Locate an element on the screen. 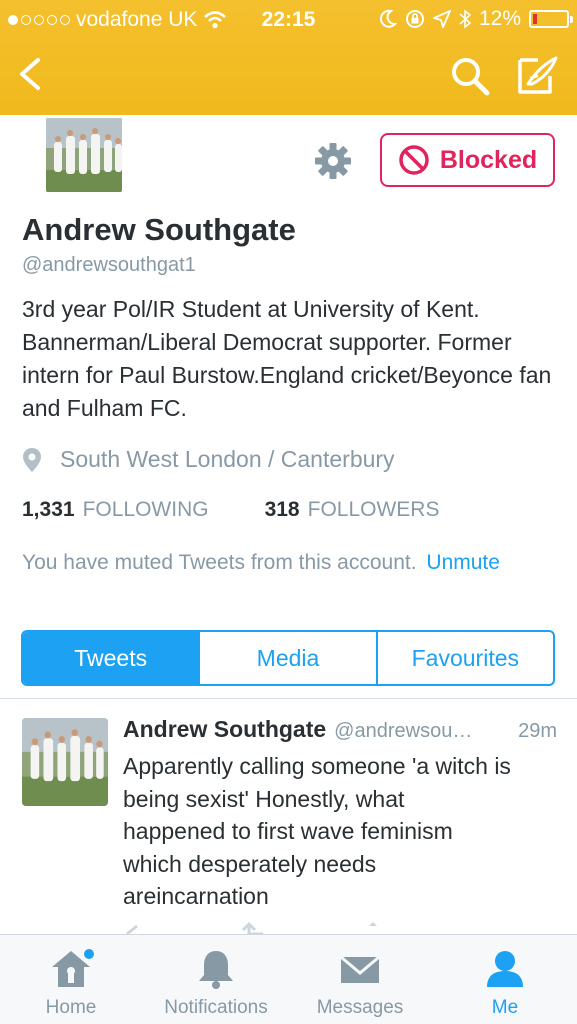 Image resolution: width=577 pixels, height=1024 pixels. location-arrow-icon is located at coordinates (441, 19).